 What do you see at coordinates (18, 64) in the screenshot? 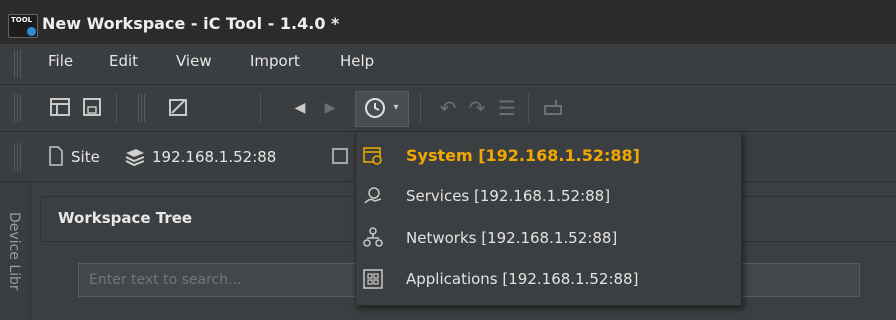
I see `menubar-grip` at bounding box center [18, 64].